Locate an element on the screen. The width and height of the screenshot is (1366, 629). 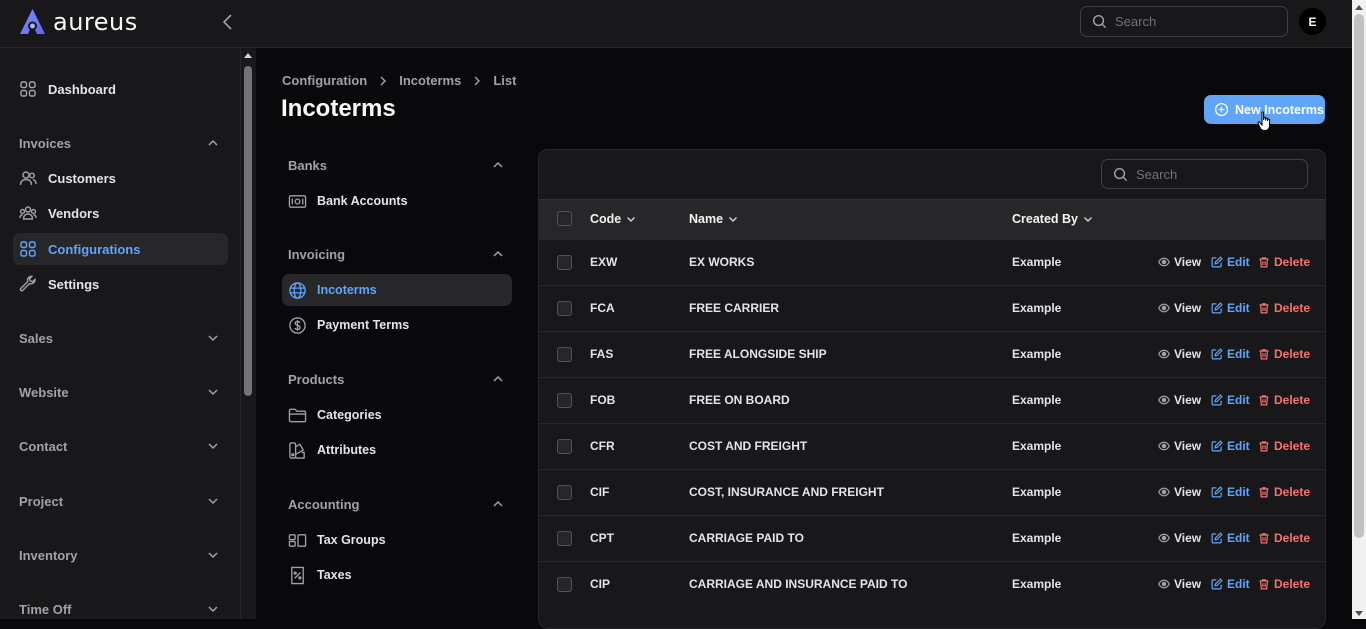
scroll-down-arrow-icon is located at coordinates (1359, 614).